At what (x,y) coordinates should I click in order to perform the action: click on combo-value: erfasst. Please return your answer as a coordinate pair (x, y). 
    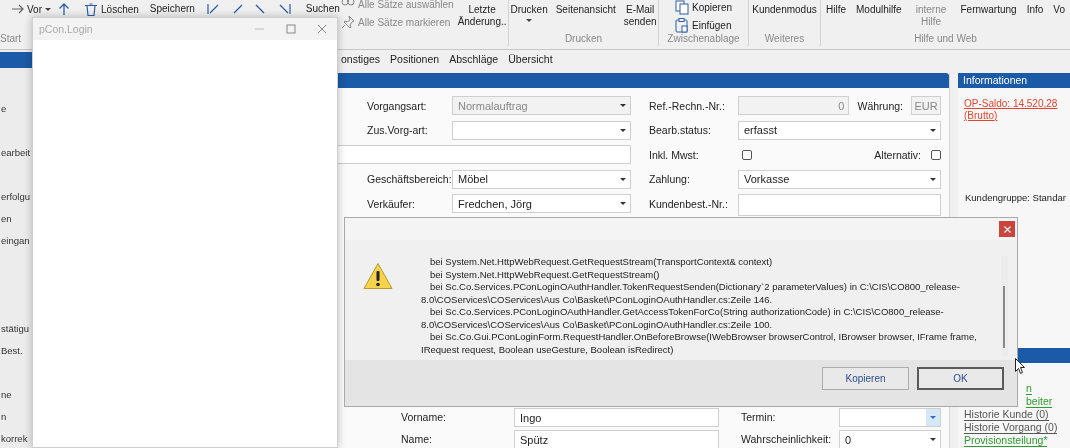
    Looking at the image, I should click on (761, 130).